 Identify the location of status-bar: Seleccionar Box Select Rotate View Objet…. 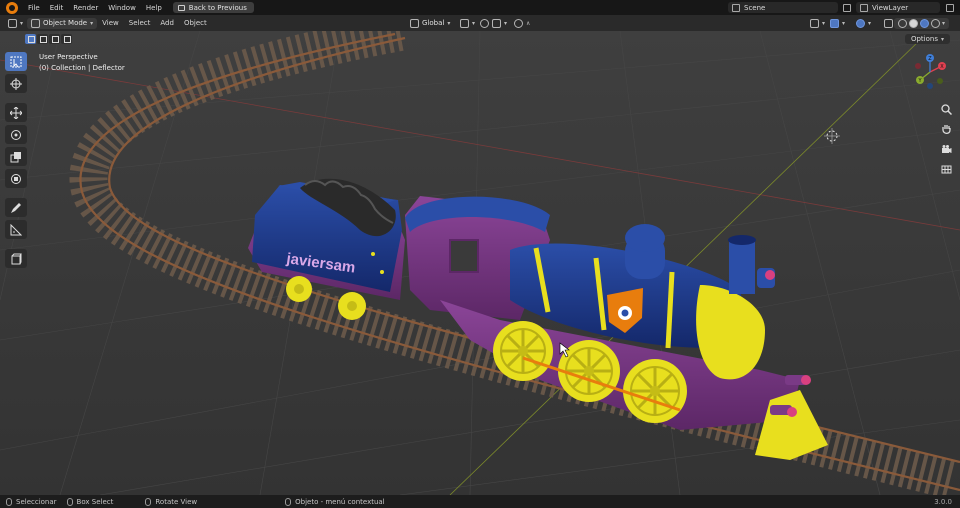
(480, 501).